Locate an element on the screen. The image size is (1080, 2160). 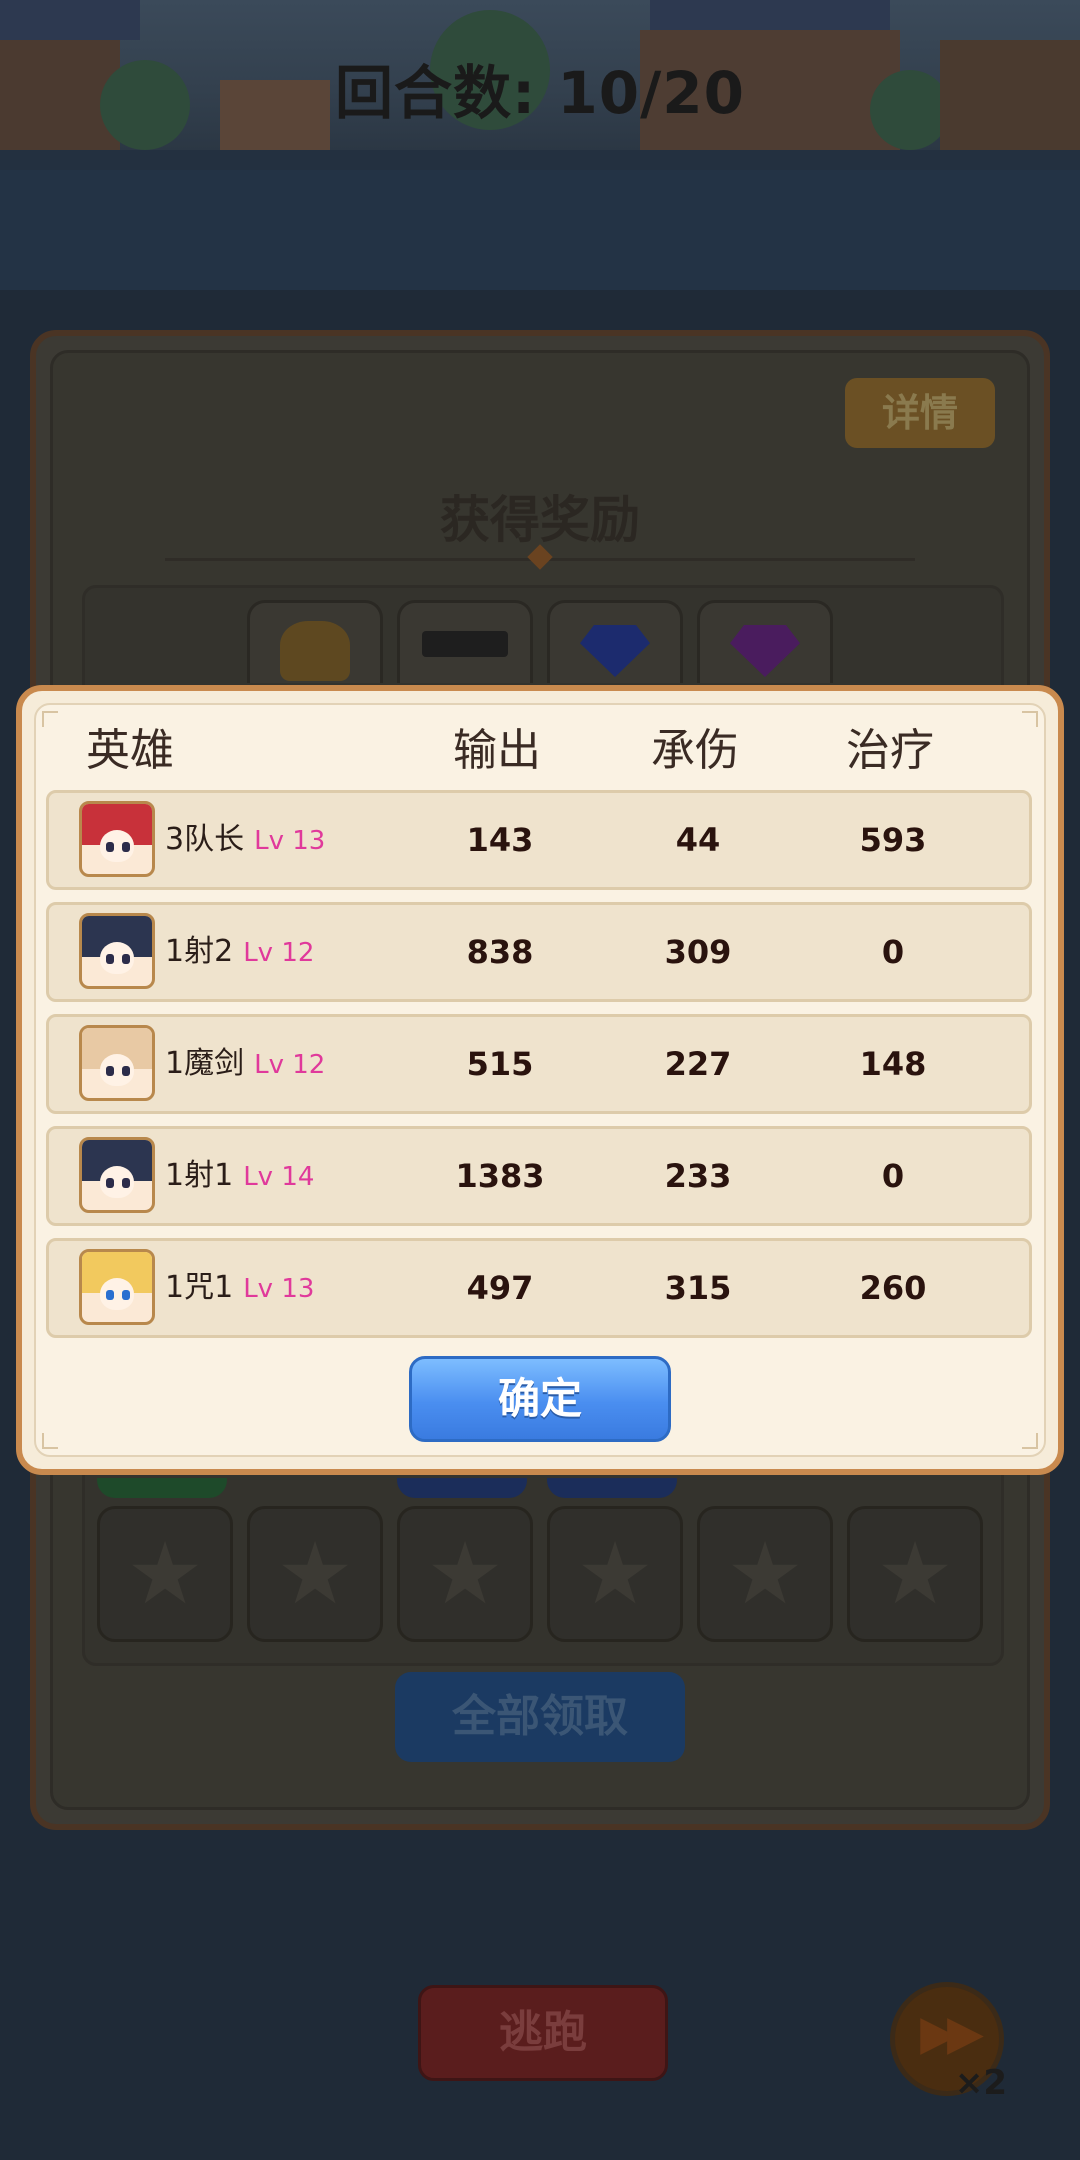
hero-stats-row: 3队长 Lv 13 143 44 593 is located at coordinates (539, 840).